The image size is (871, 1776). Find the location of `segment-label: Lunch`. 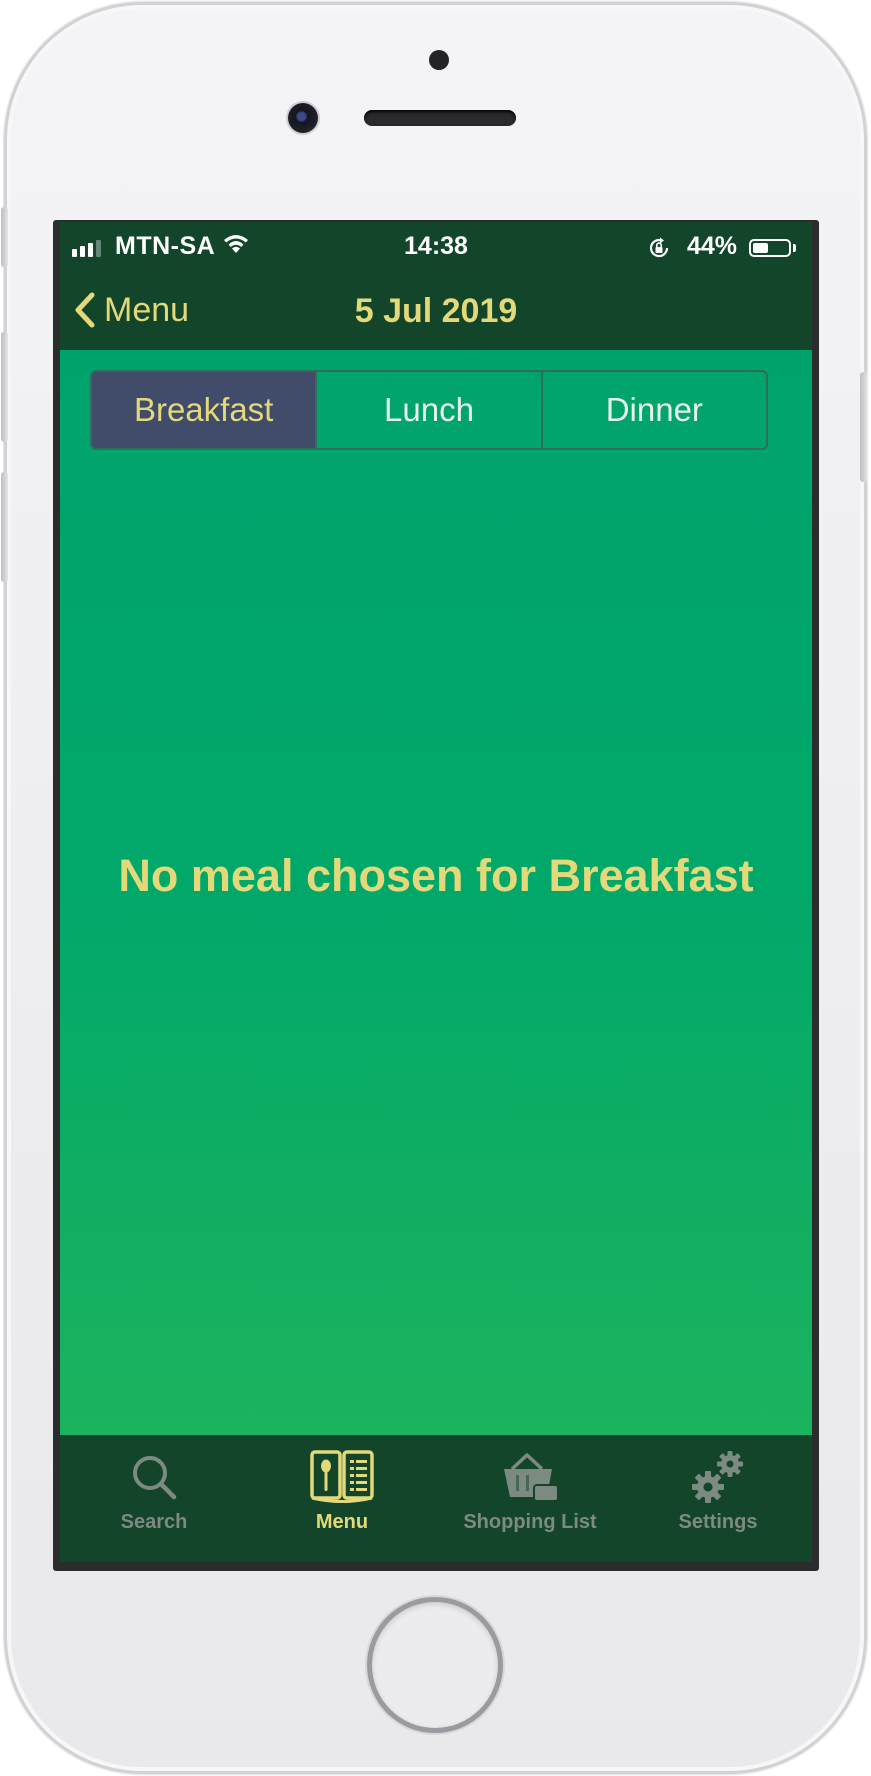

segment-label: Lunch is located at coordinates (429, 409).